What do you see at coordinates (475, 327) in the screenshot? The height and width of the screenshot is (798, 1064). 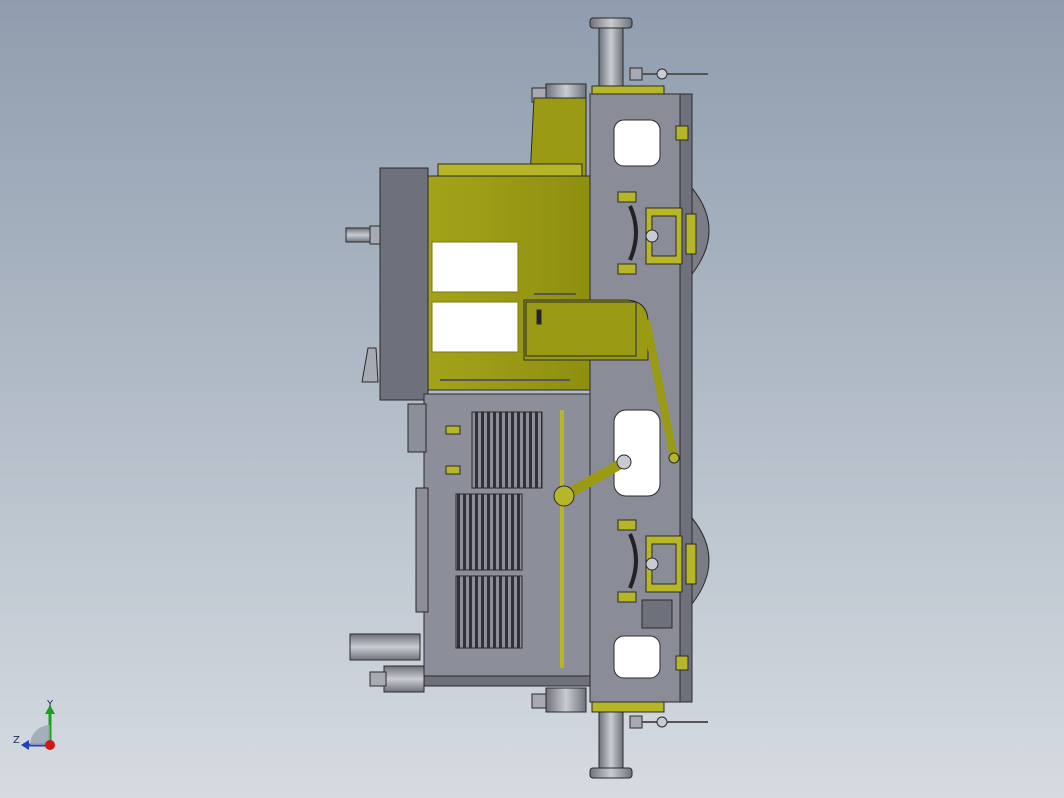 I see `cab-window-lower` at bounding box center [475, 327].